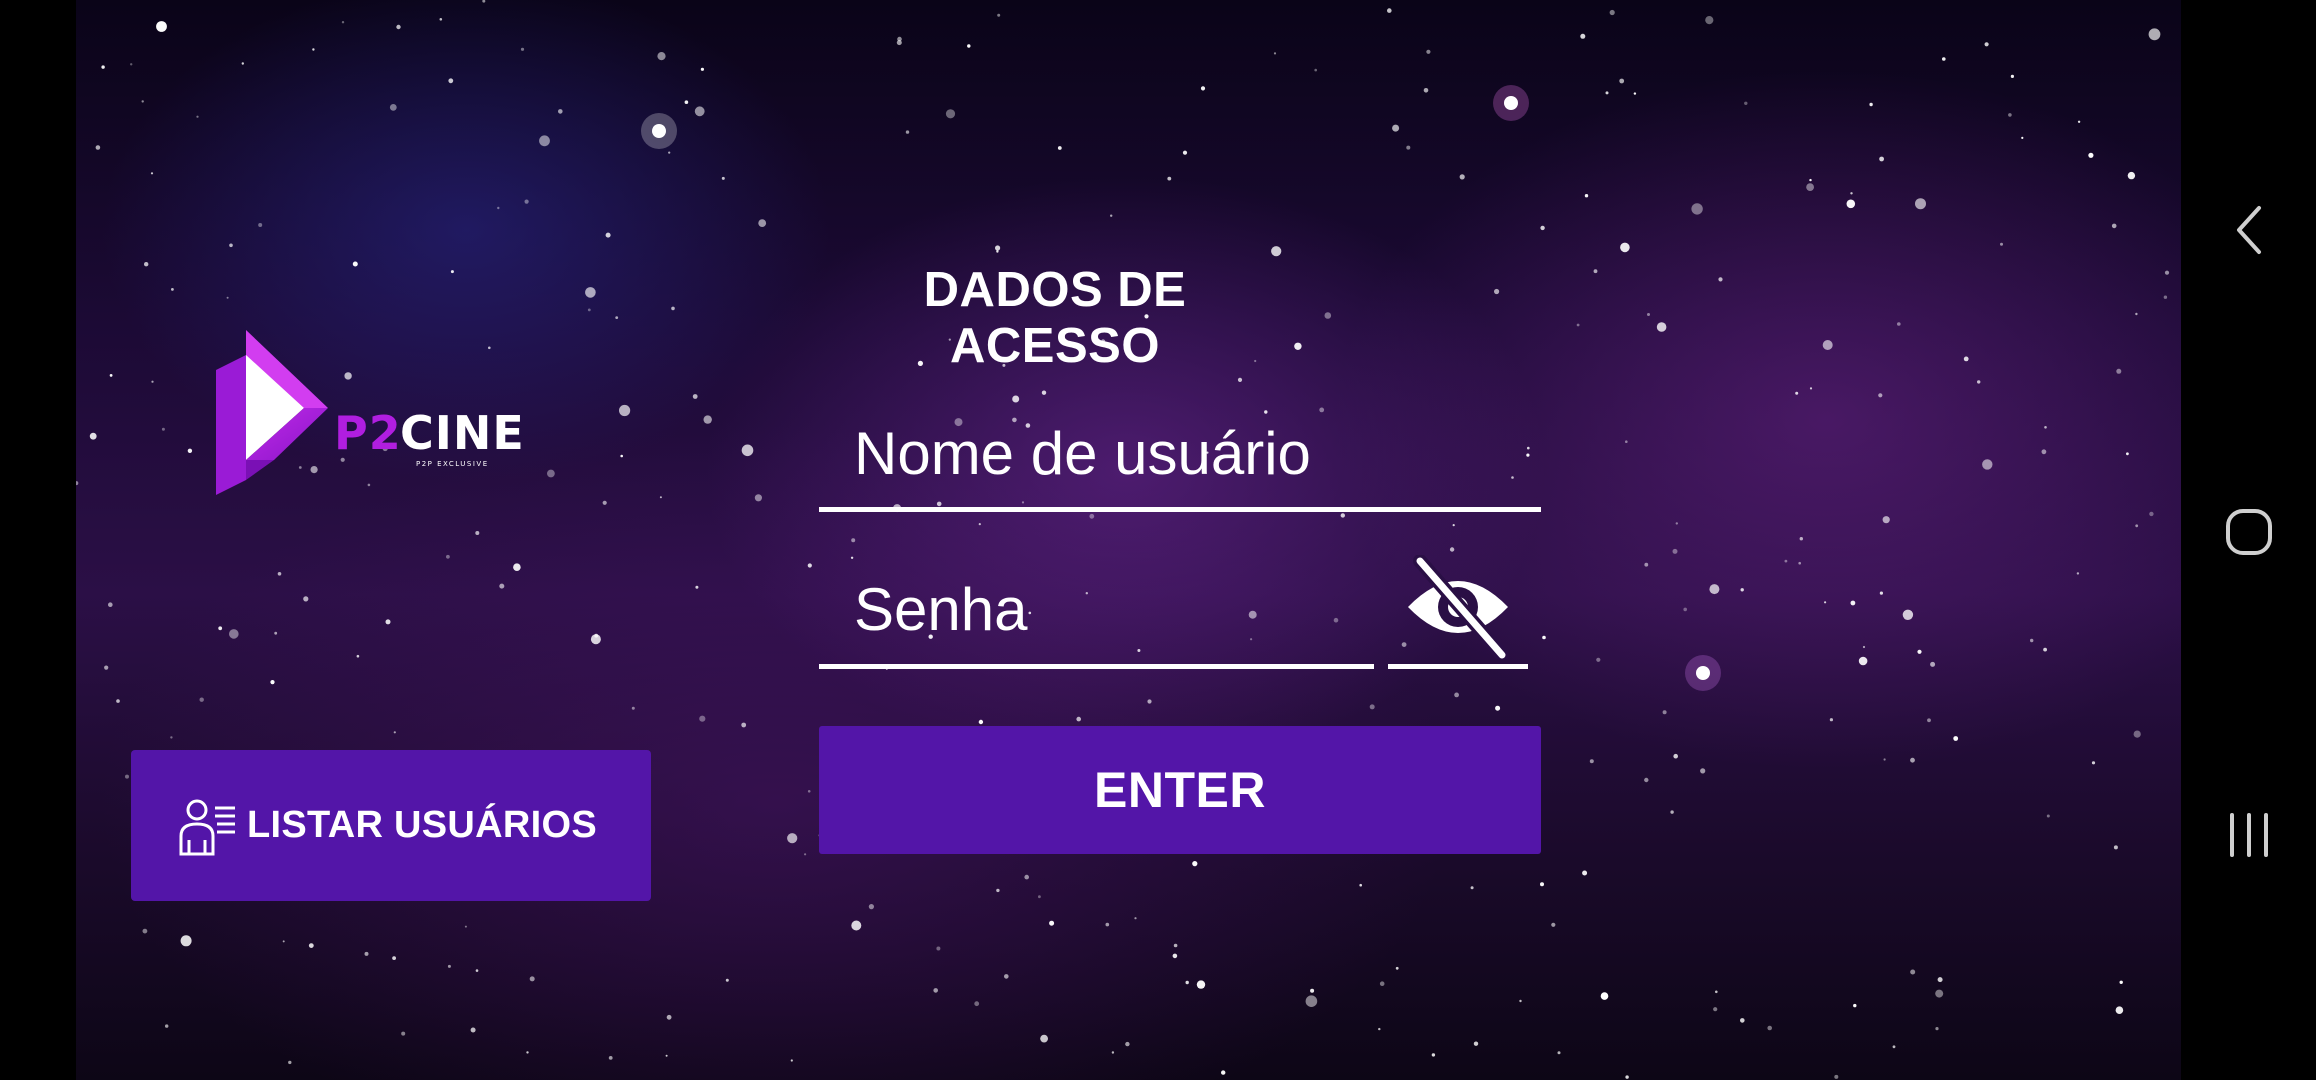 The height and width of the screenshot is (1080, 2316). Describe the element at coordinates (462, 433) in the screenshot. I see `svg-text: CINE` at that location.